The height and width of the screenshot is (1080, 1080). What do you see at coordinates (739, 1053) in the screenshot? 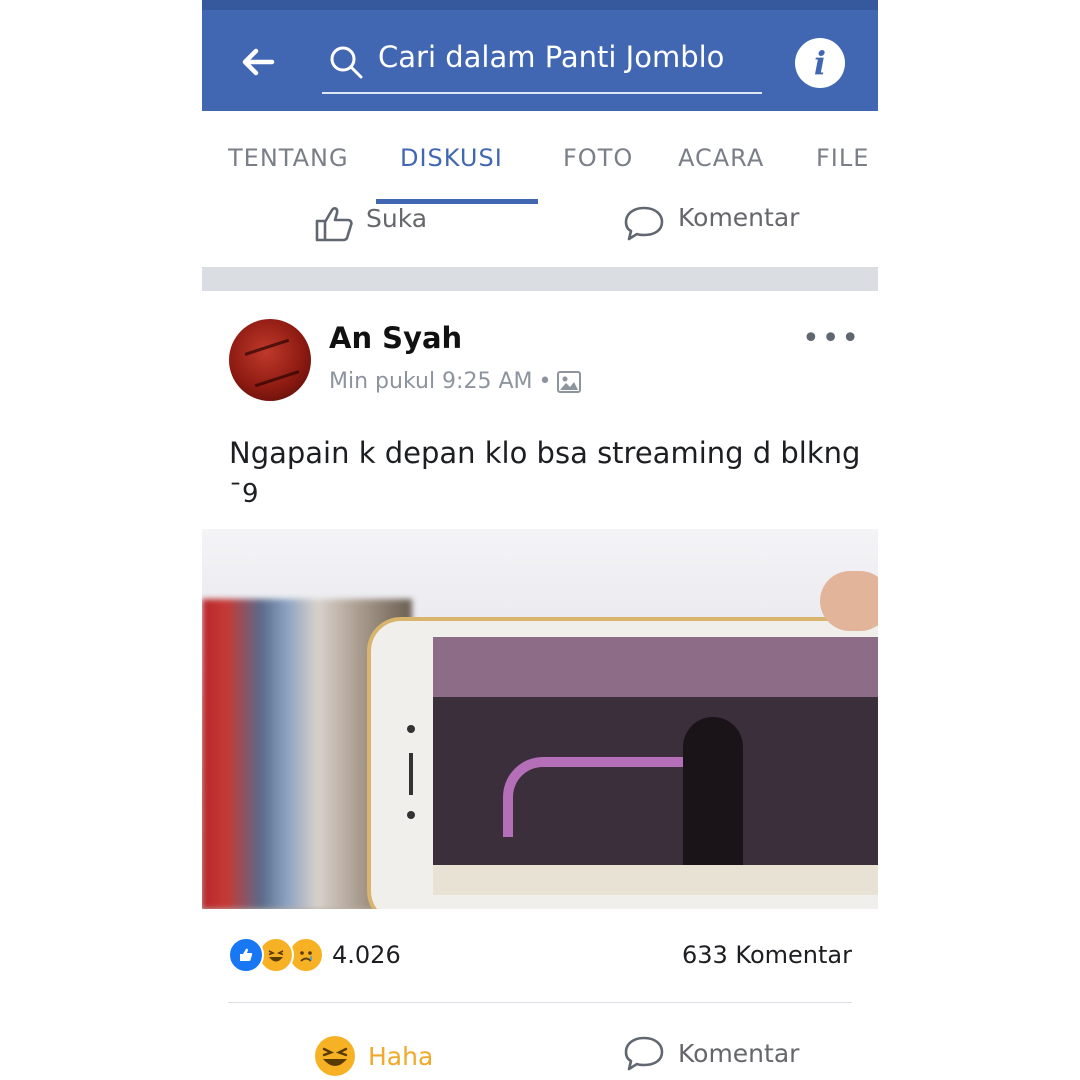
I see `comment-action-label: Komentar` at bounding box center [739, 1053].